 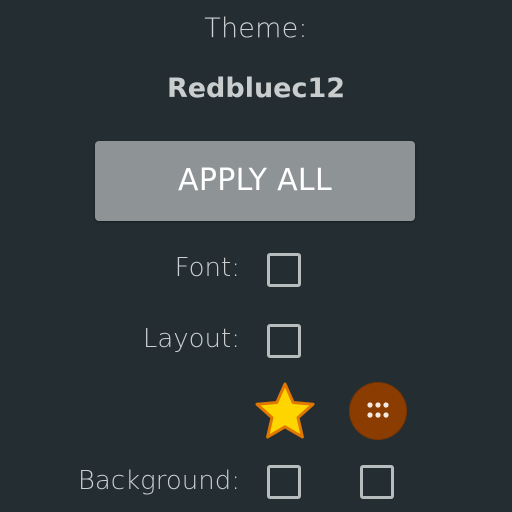 I want to click on font-label: Font:, so click(x=207, y=268).